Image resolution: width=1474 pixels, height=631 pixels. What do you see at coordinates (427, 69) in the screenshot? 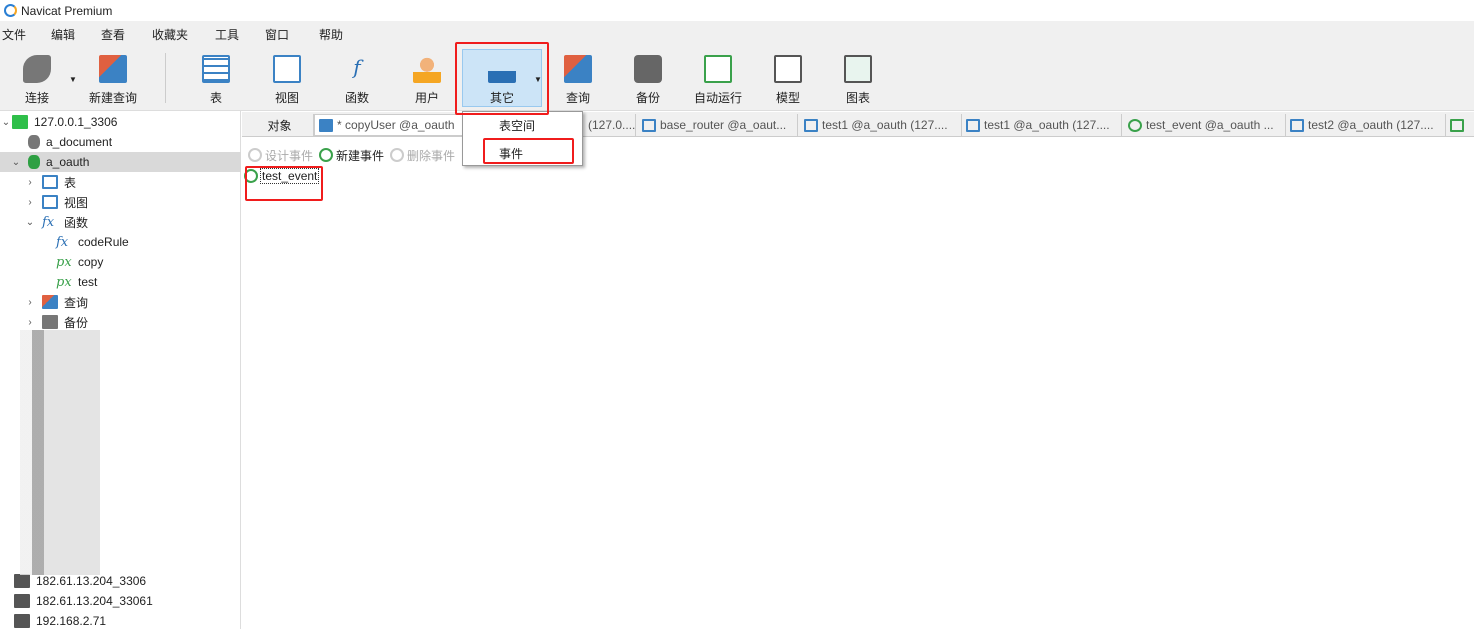
I see `user-icon` at bounding box center [427, 69].